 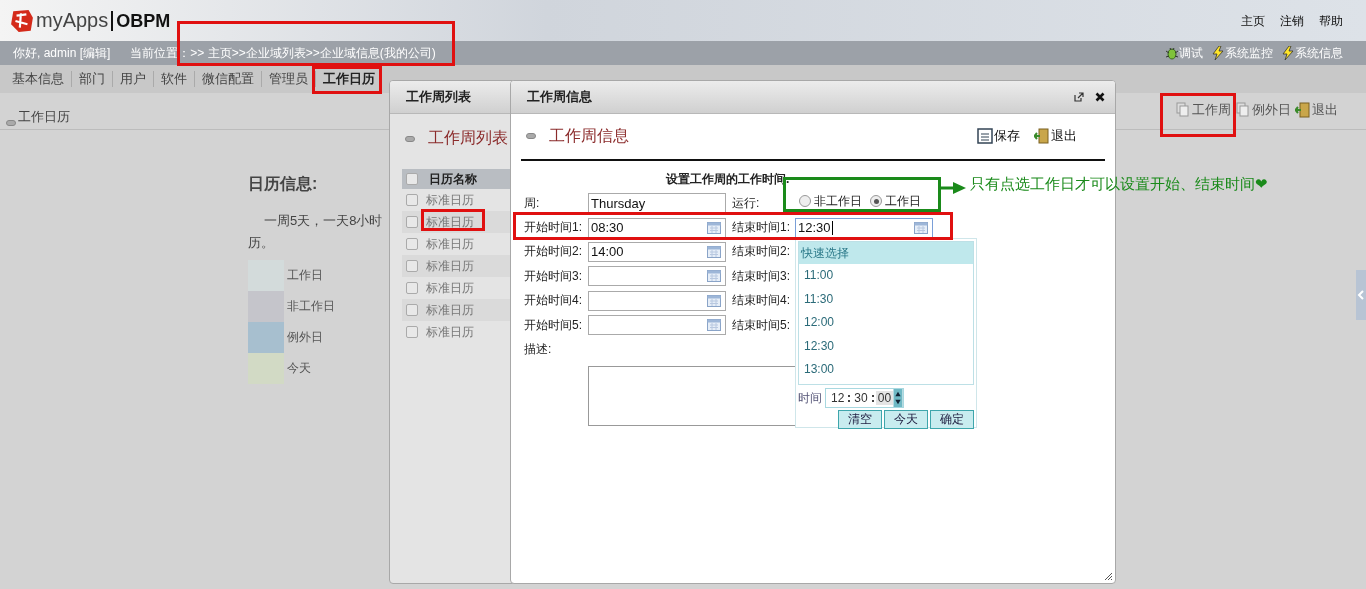 What do you see at coordinates (810, 398) in the screenshot?
I see `time-label: 时间` at bounding box center [810, 398].